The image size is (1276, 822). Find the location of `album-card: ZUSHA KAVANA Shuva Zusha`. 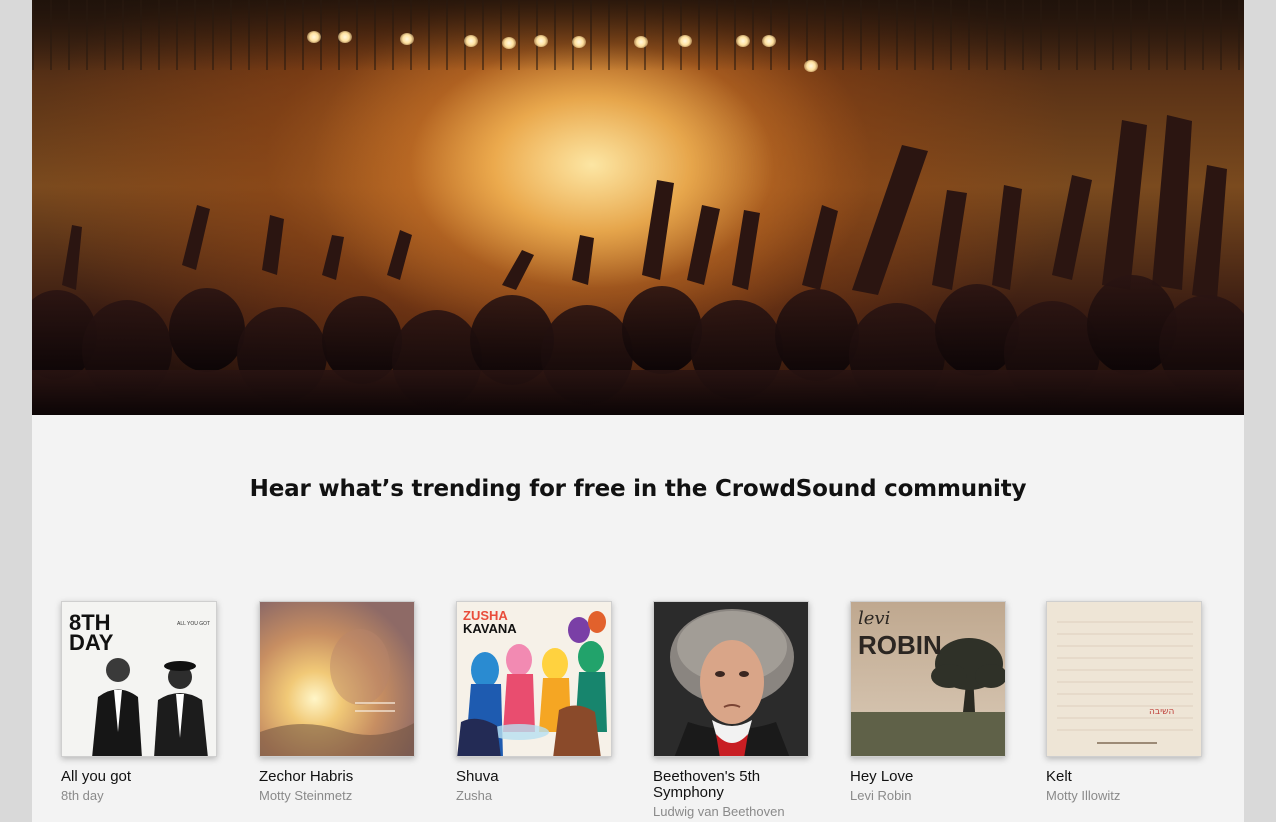

album-card: ZUSHA KAVANA Shuva Zusha is located at coordinates (535, 702).